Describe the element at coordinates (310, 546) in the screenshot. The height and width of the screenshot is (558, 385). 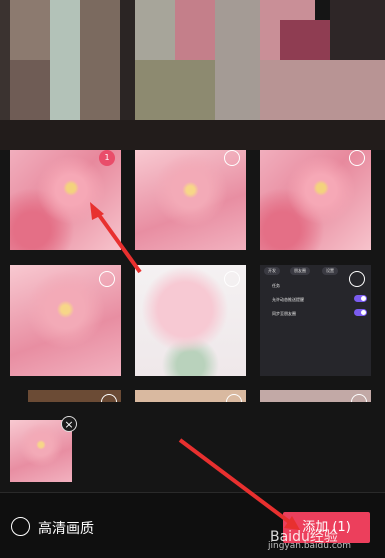
I see `baidu-watermark-url: jingyan.baidu.com` at that location.